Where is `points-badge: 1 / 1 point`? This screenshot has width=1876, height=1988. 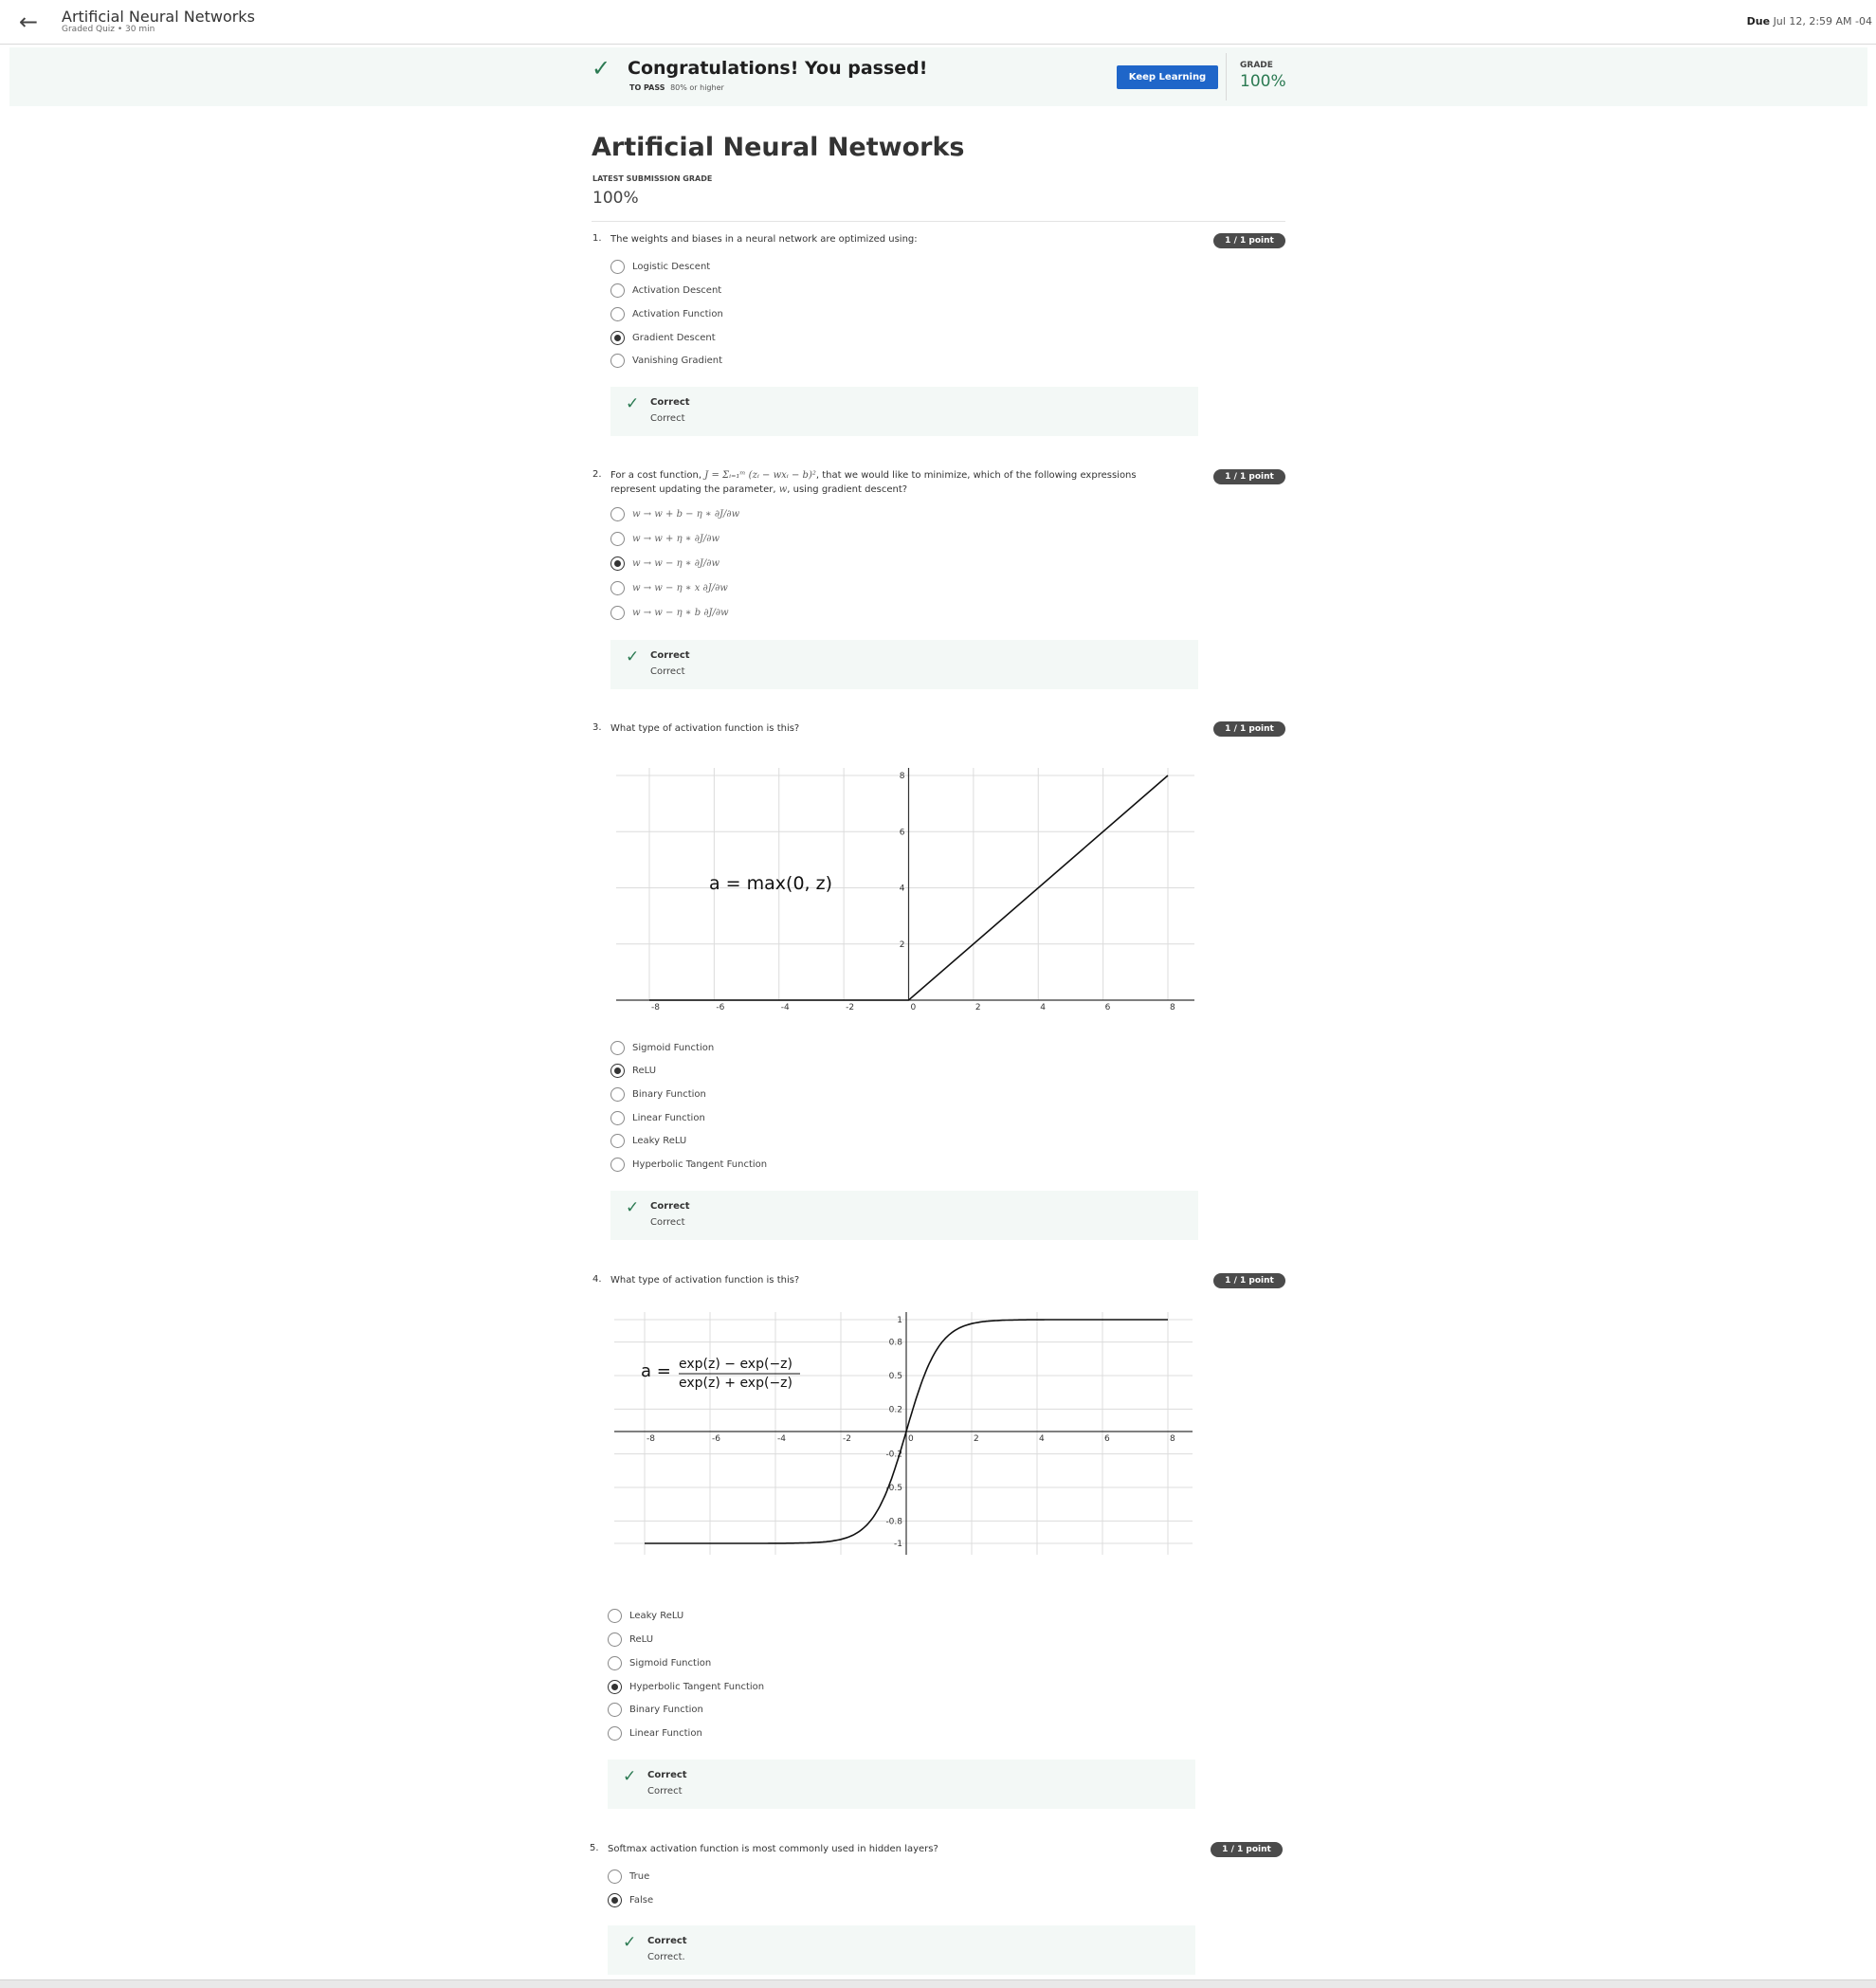
points-badge: 1 / 1 point is located at coordinates (1247, 1849).